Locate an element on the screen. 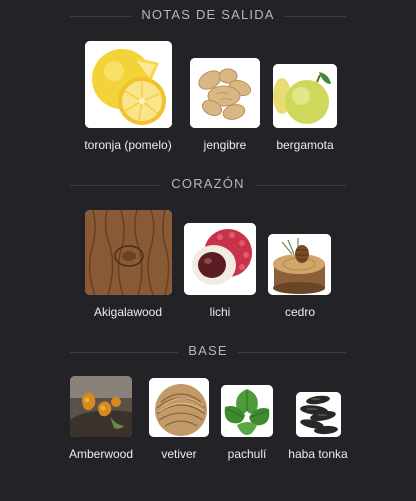 The width and height of the screenshot is (416, 501). patchouli-leaf-icon is located at coordinates (247, 411).